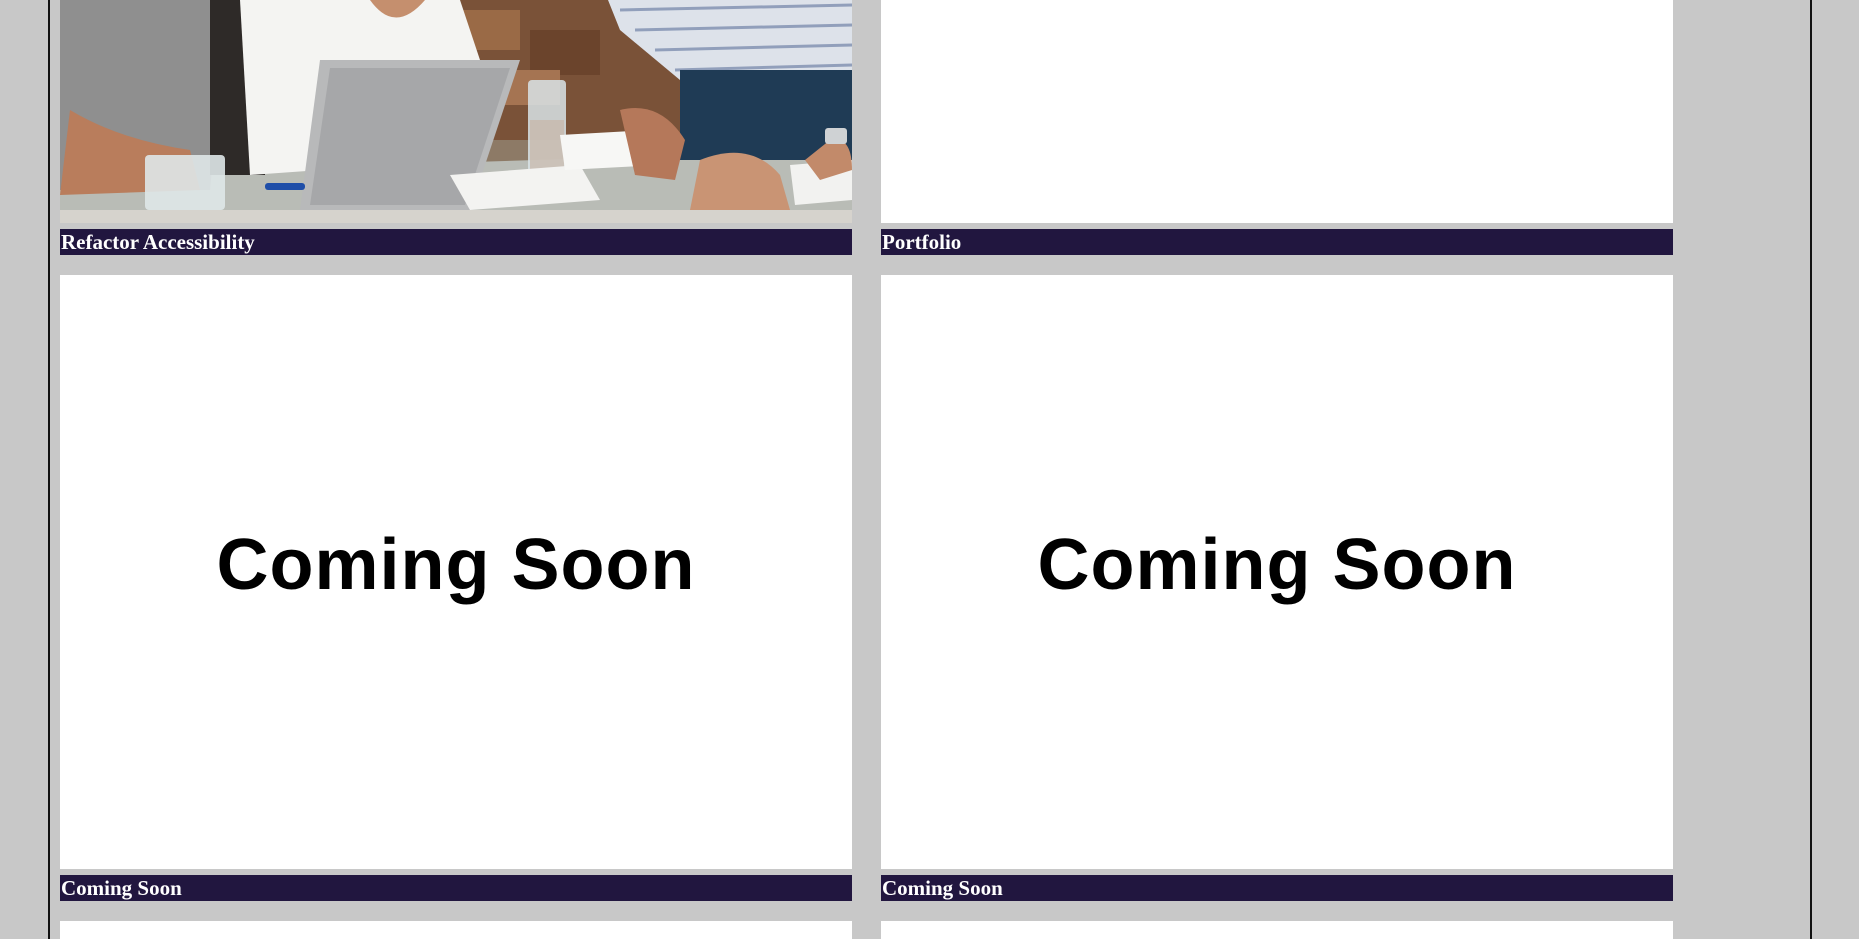 This screenshot has width=1859, height=939. What do you see at coordinates (1811, 469) in the screenshot?
I see `right-border-line` at bounding box center [1811, 469].